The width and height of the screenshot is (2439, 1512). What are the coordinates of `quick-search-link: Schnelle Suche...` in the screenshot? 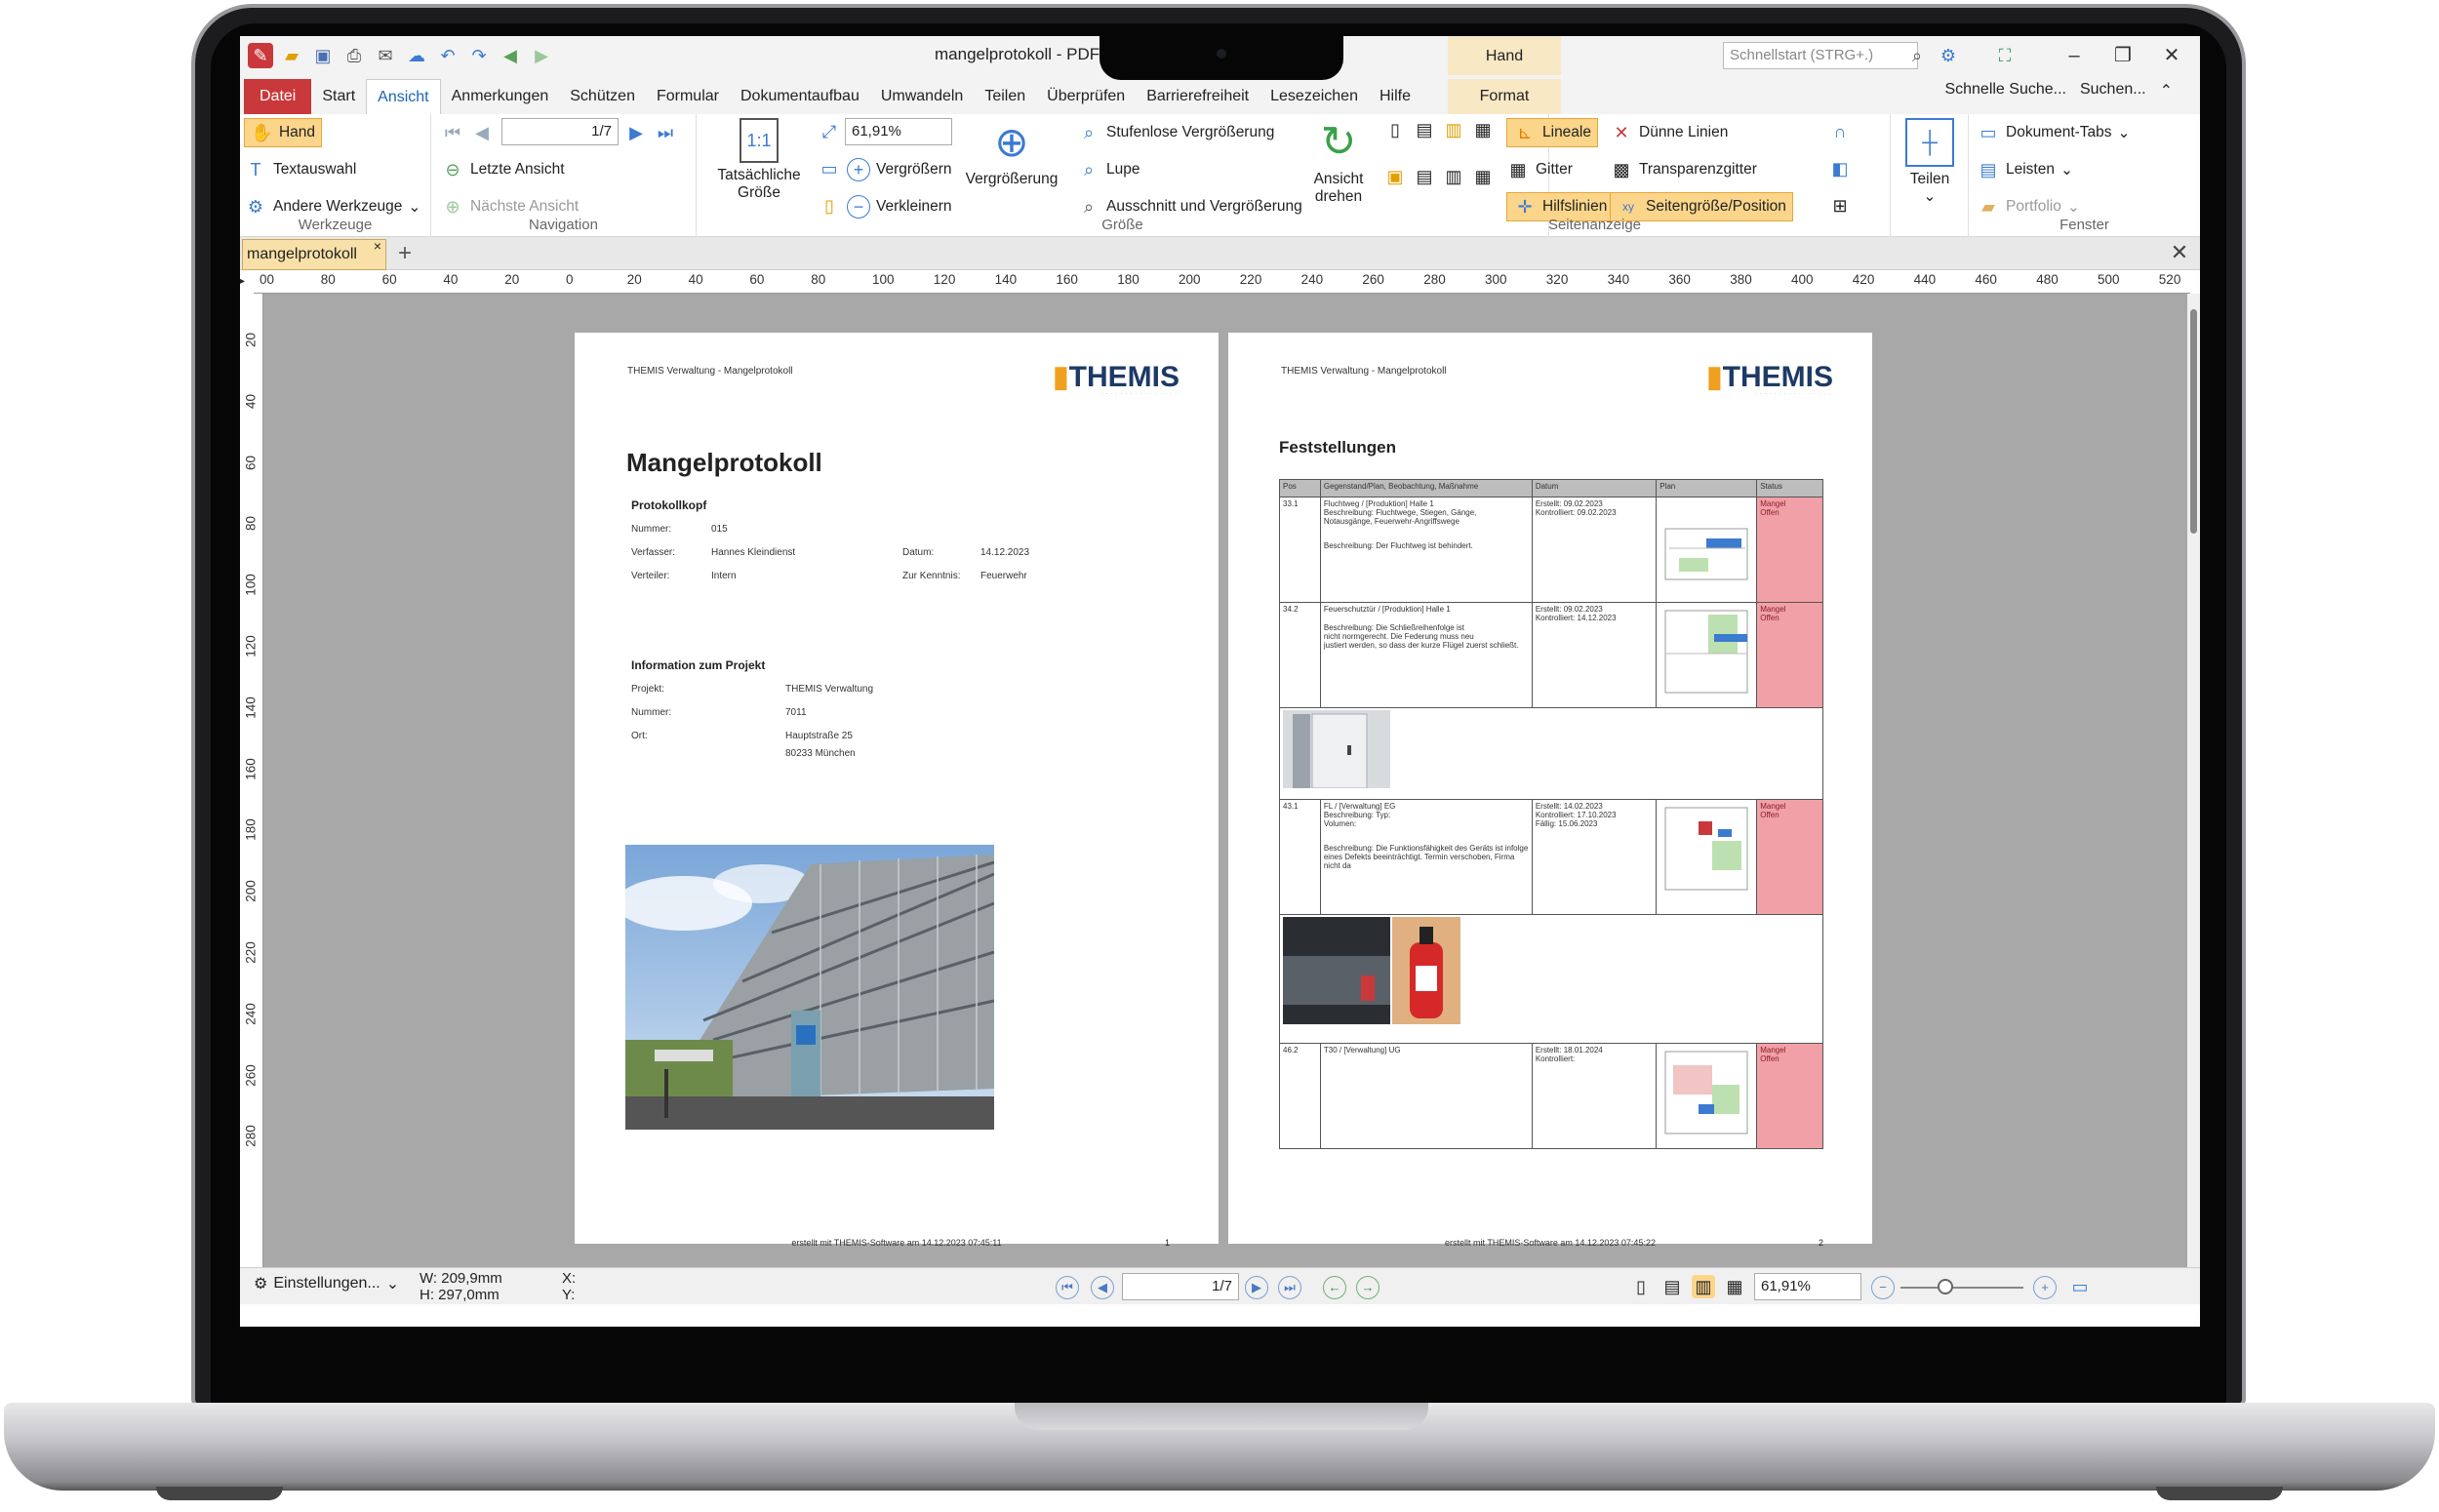 It's located at (2005, 90).